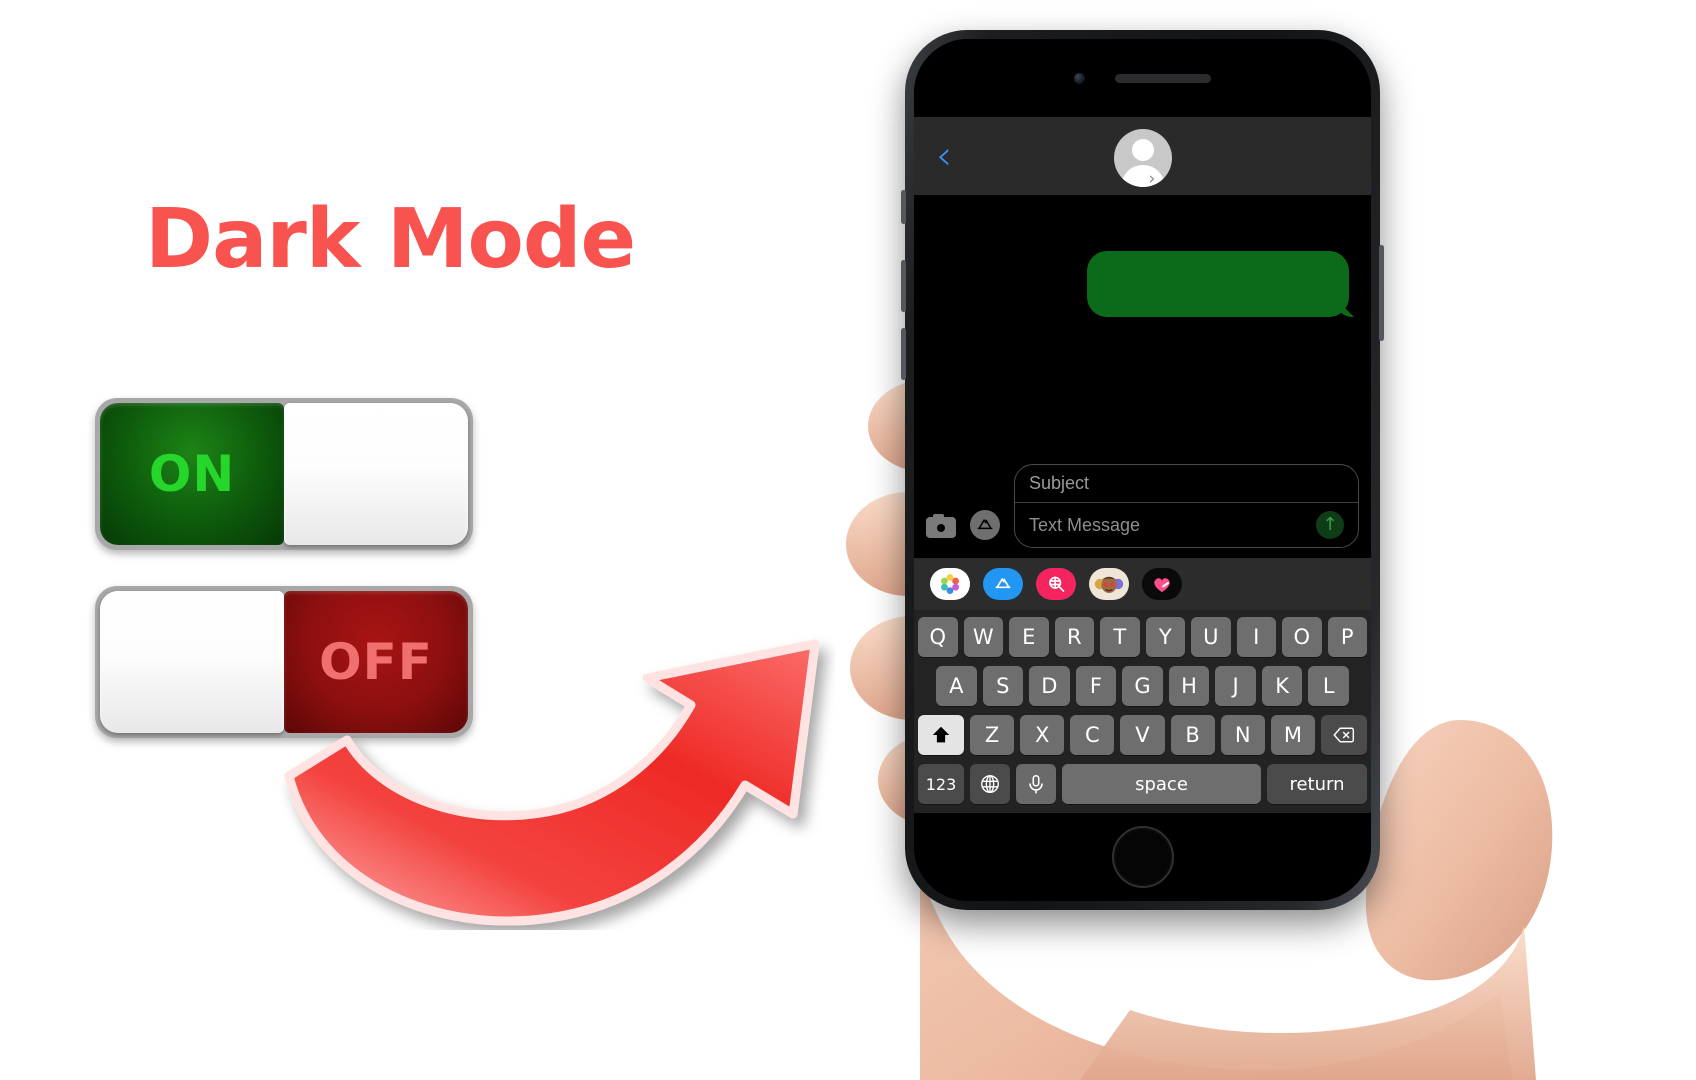  What do you see at coordinates (1330, 525) in the screenshot?
I see `send-button: ↑` at bounding box center [1330, 525].